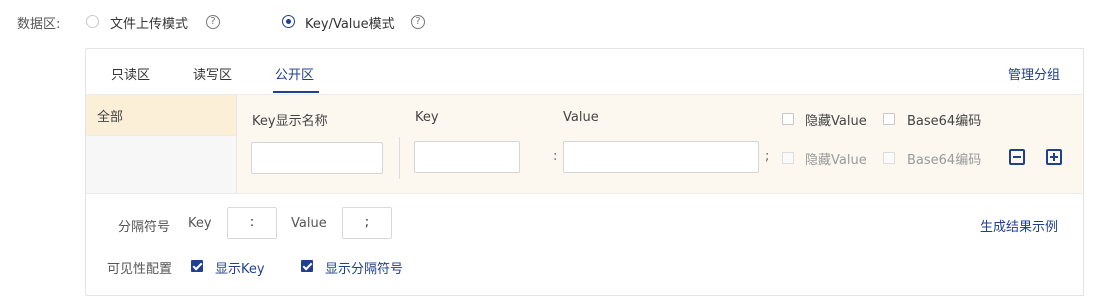 The width and height of the screenshot is (1105, 304). I want to click on show-key-label: 显示Key, so click(240, 267).